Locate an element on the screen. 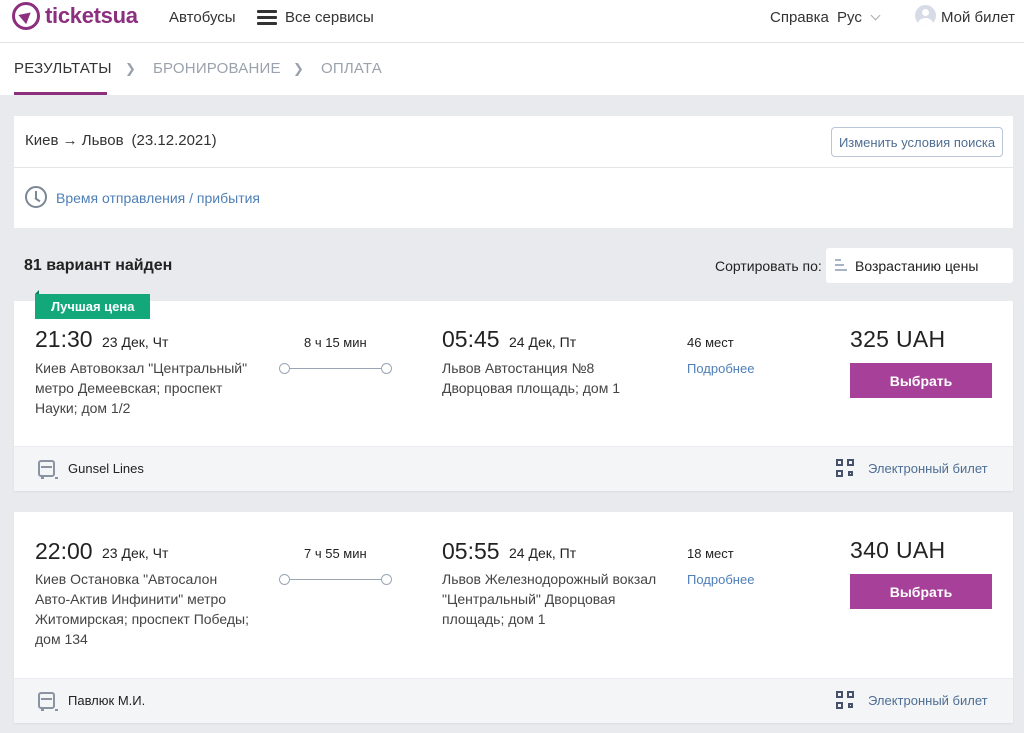 Image resolution: width=1024 pixels, height=733 pixels. language-label: Рус is located at coordinates (849, 17).